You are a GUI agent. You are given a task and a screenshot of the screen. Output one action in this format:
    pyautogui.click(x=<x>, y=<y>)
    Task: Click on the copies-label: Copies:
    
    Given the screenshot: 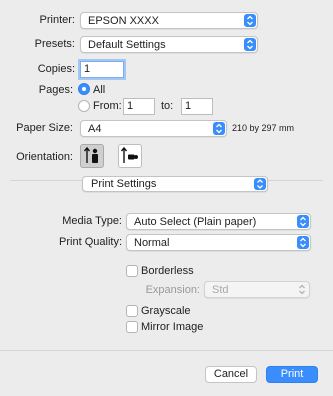 What is the action you would take?
    pyautogui.click(x=56, y=69)
    